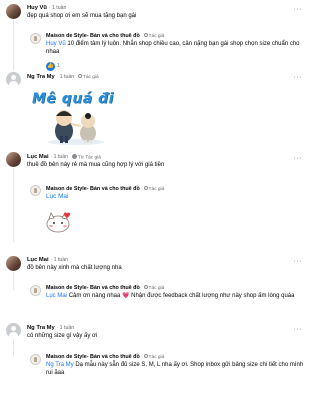 The image size is (320, 400). I want to click on comment-header: Ng Tra My · 1 tuần, so click(51, 328).